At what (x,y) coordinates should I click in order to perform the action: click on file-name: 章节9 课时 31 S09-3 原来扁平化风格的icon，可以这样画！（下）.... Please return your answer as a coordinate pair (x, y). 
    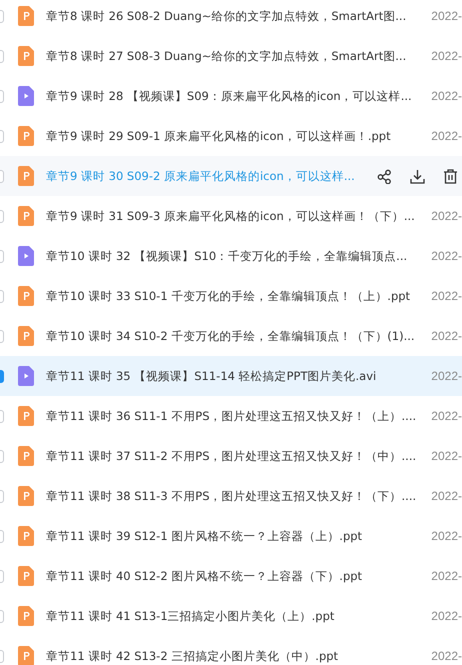
    Looking at the image, I should click on (235, 216).